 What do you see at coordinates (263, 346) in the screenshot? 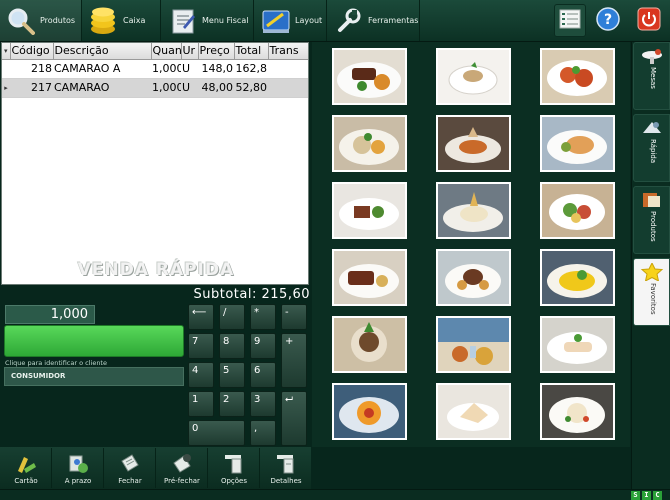
I see `key-9: 9` at bounding box center [263, 346].